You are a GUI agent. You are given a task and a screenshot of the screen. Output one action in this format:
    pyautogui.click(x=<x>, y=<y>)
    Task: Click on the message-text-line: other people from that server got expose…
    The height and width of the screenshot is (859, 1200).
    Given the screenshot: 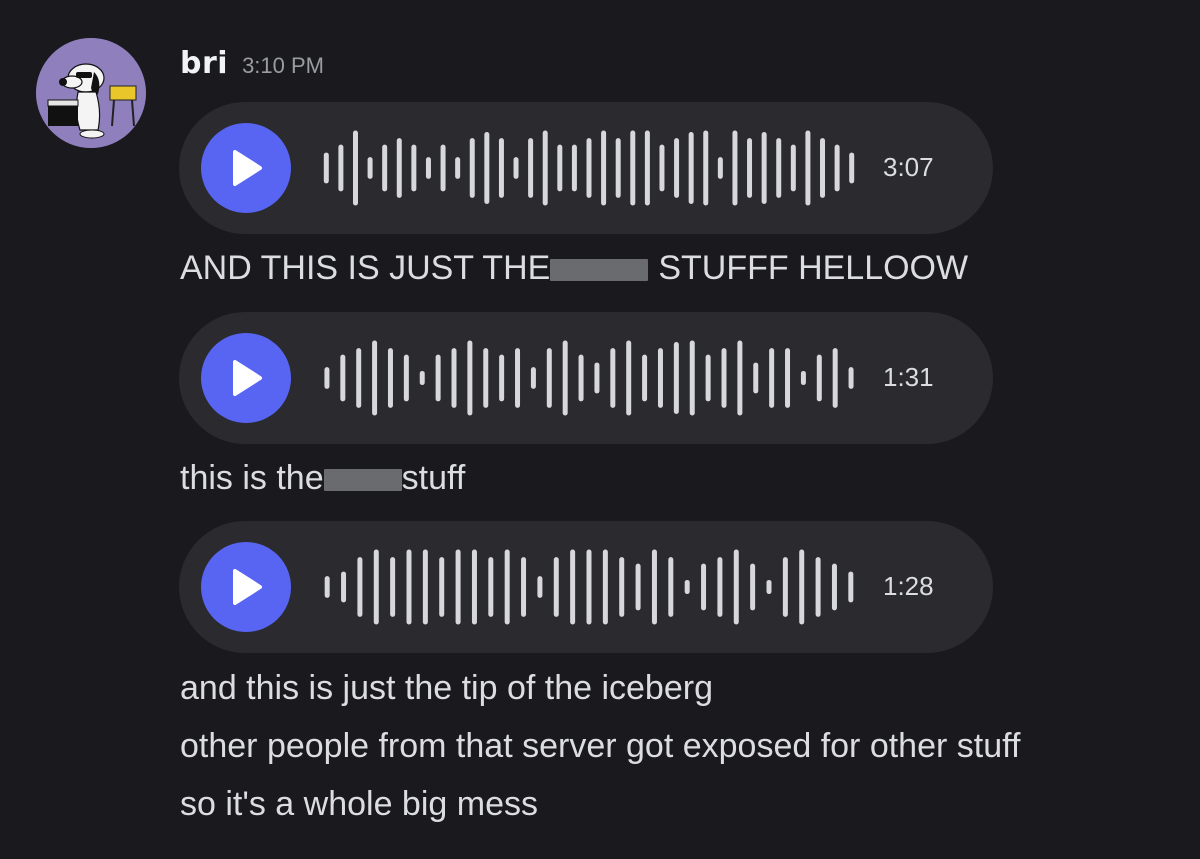 What is the action you would take?
    pyautogui.click(x=600, y=746)
    